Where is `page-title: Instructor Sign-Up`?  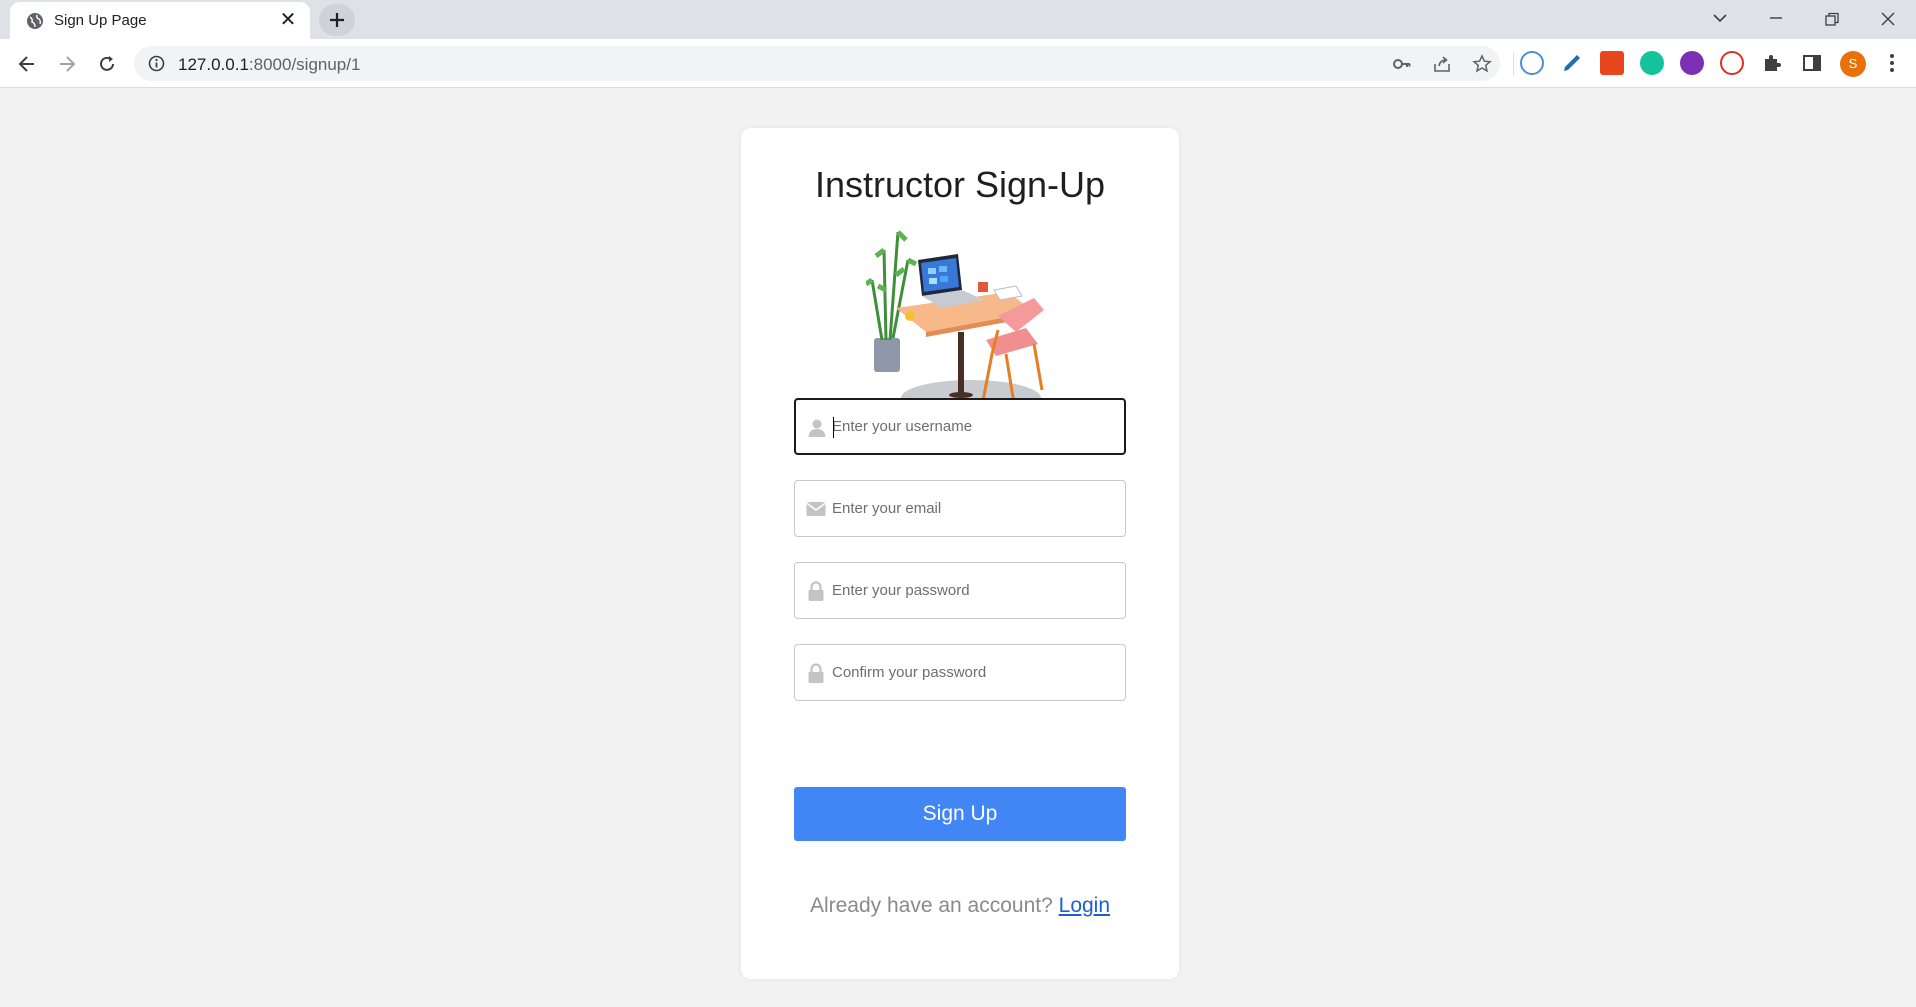 page-title: Instructor Sign-Up is located at coordinates (960, 184).